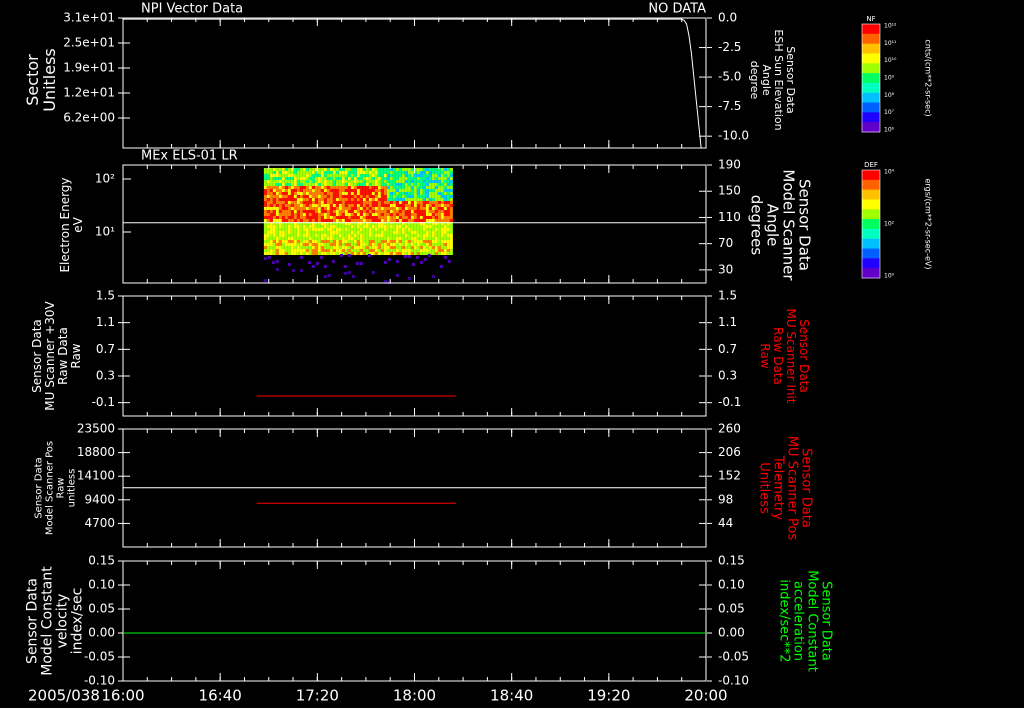 The width and height of the screenshot is (1024, 708). Describe the element at coordinates (725, 523) in the screenshot. I see `y-right-tick-label: 44` at that location.